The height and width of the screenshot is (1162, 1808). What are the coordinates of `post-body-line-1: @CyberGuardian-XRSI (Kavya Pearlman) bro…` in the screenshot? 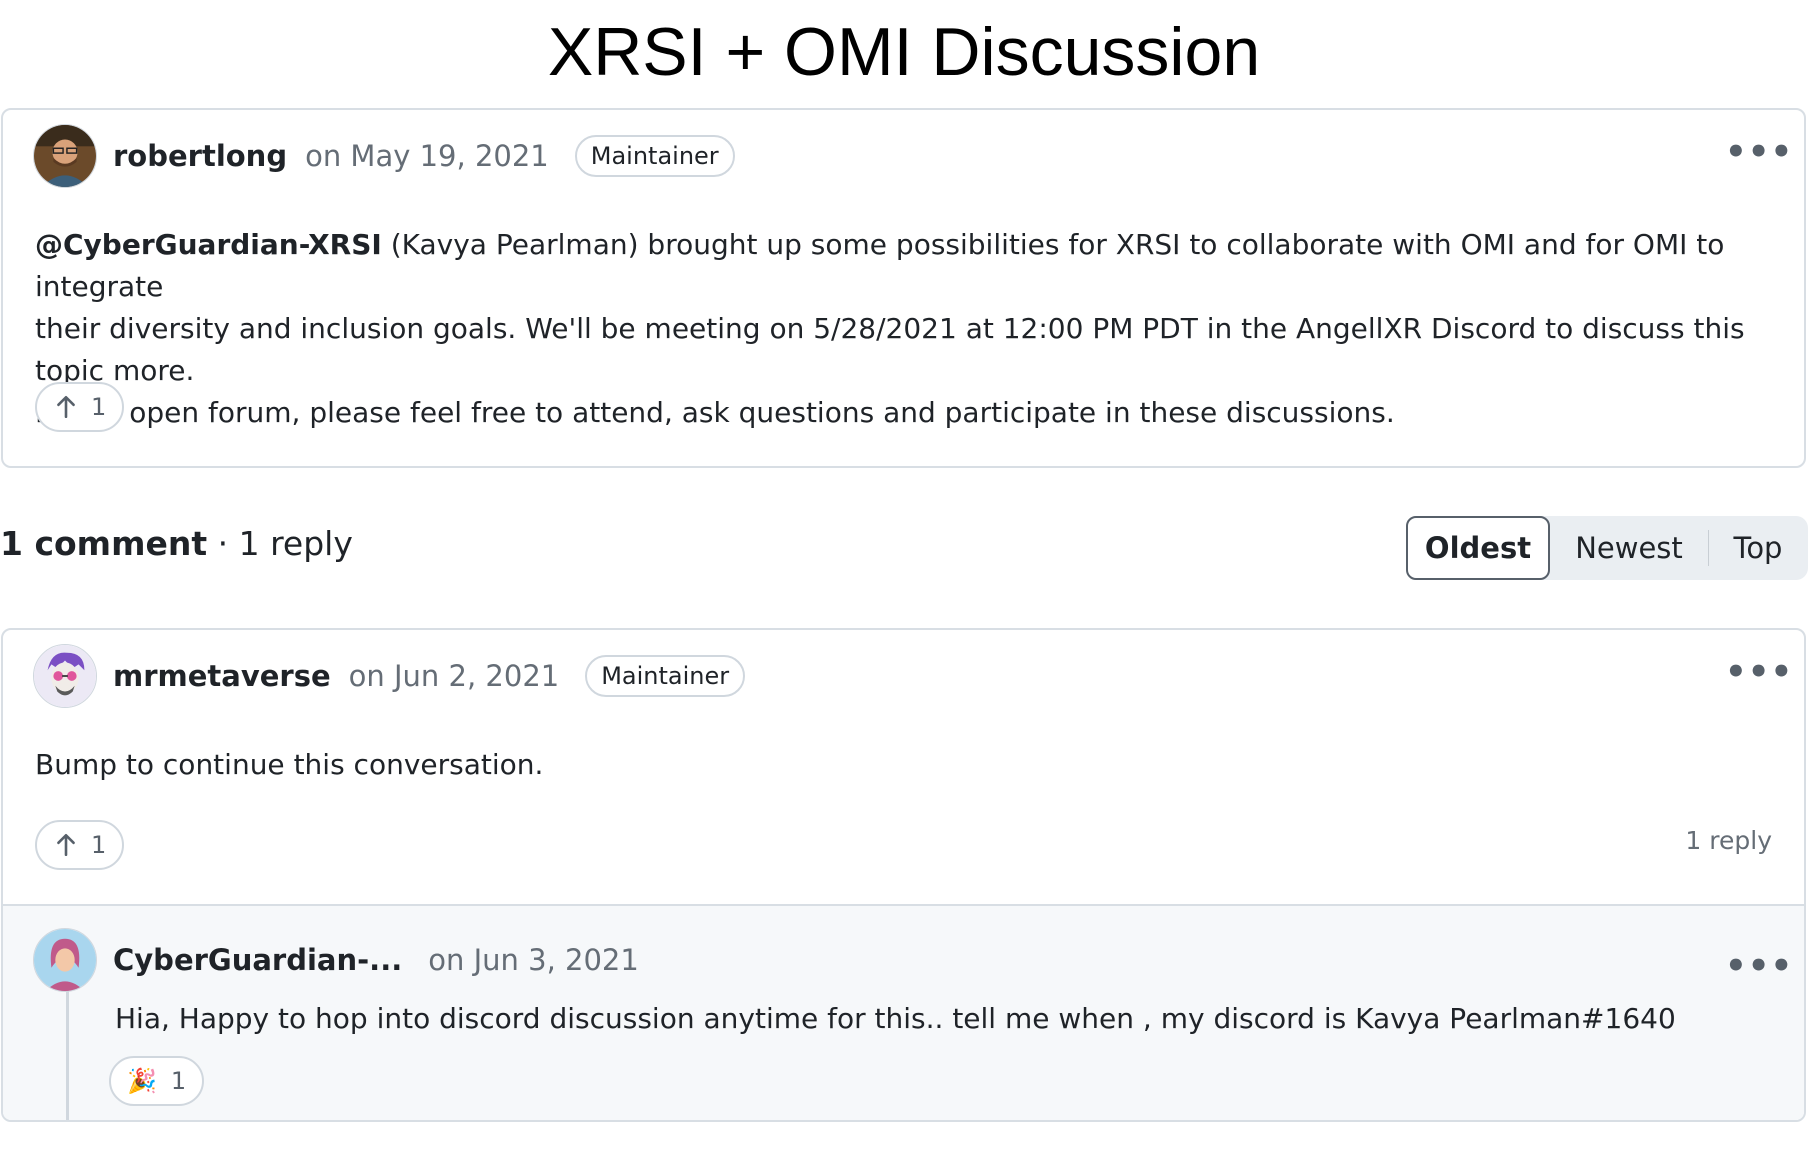 It's located at (880, 265).